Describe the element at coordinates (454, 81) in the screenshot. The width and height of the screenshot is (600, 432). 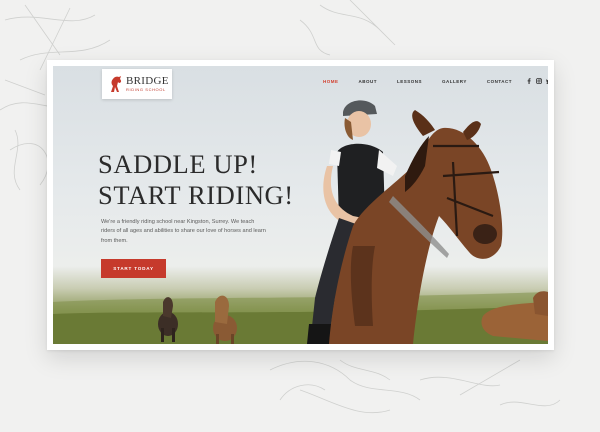
I see `nav-item-gallery: GALLERY` at that location.